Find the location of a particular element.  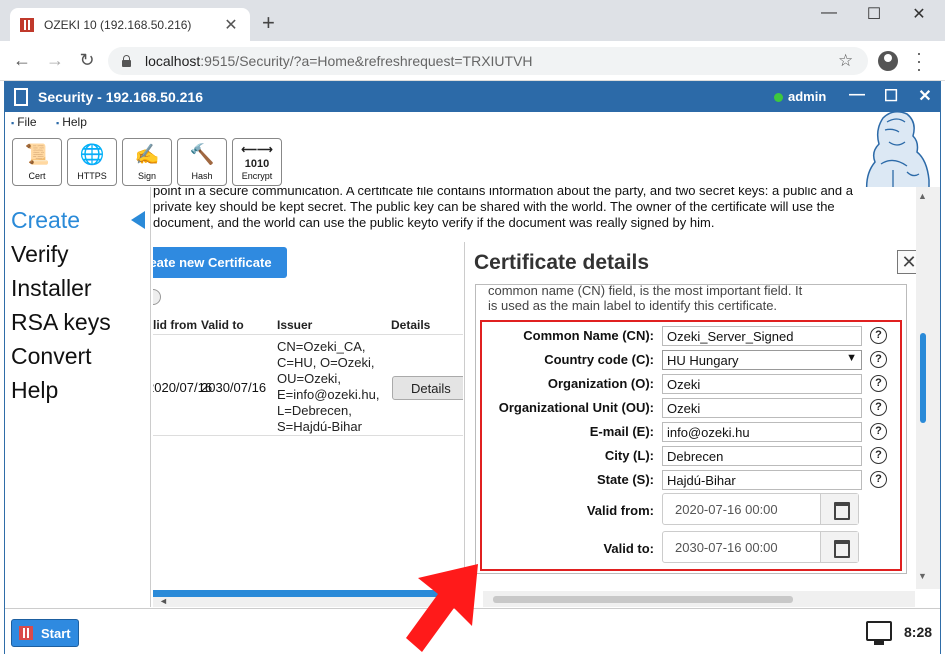

organization-input: Ozeki is located at coordinates (762, 384).